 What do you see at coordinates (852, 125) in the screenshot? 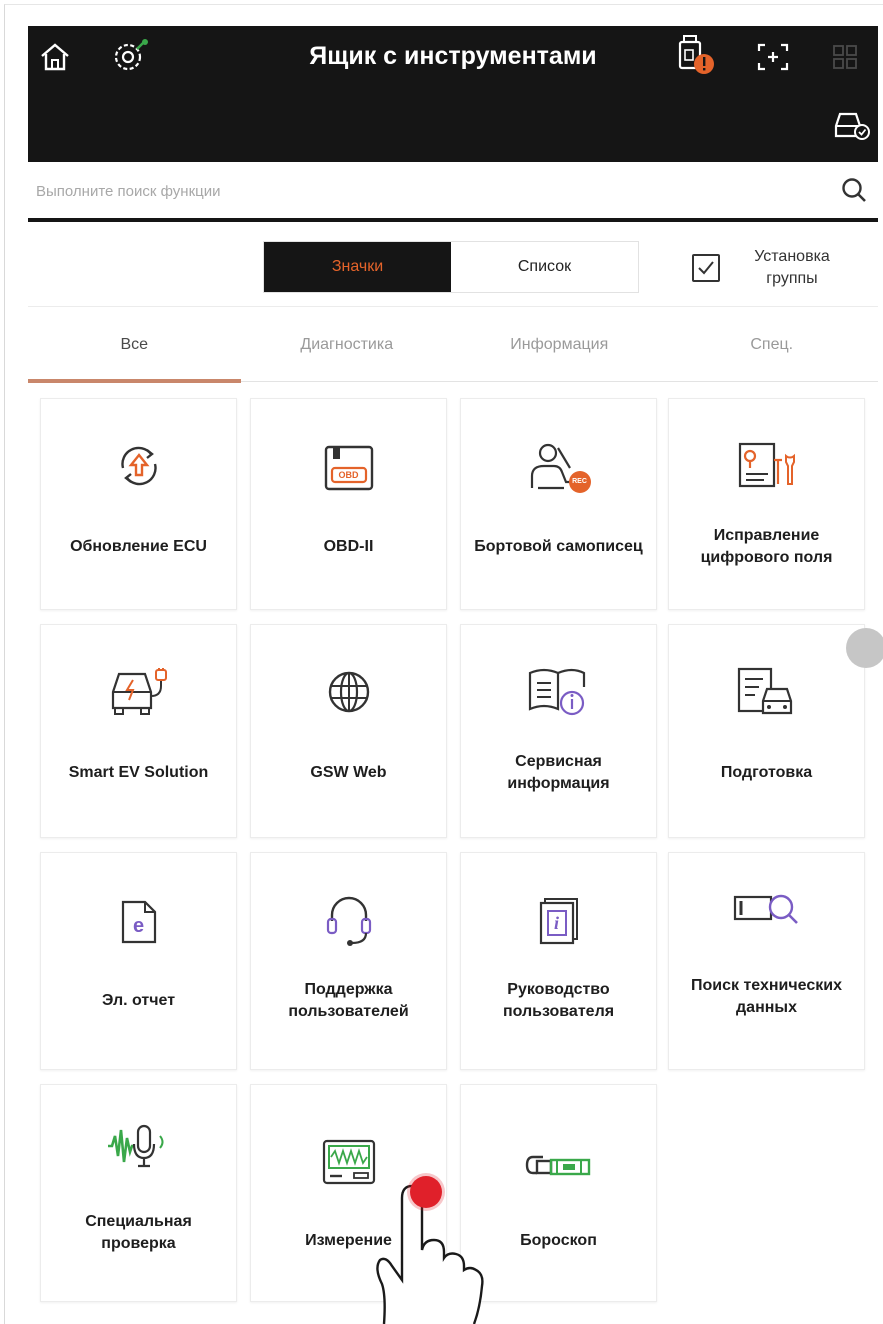
I see `vehicle-connection-icon` at bounding box center [852, 125].